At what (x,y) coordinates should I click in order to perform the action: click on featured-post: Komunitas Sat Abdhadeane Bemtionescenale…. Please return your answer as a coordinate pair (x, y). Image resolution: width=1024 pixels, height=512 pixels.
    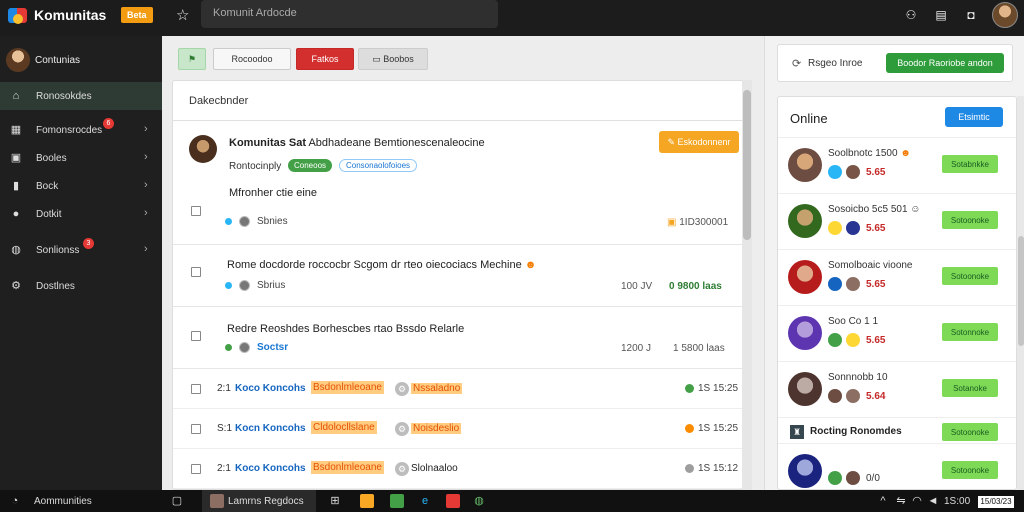
    Looking at the image, I should click on (462, 183).